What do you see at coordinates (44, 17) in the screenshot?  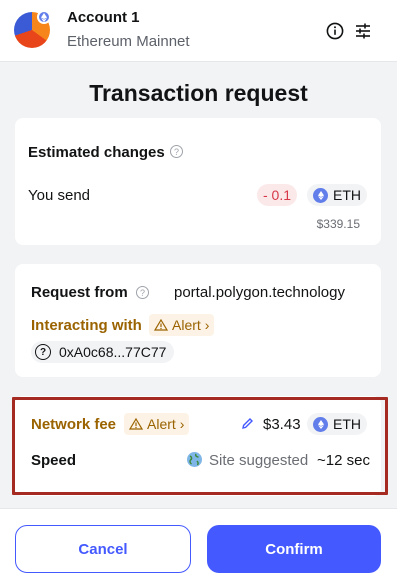 I see `ethereum-network-badge-icon` at bounding box center [44, 17].